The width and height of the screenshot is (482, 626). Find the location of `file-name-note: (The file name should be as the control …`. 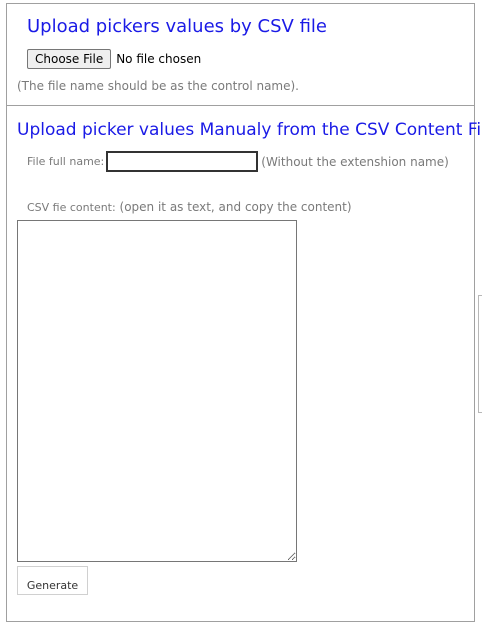

file-name-note: (The file name should be as the control … is located at coordinates (158, 86).